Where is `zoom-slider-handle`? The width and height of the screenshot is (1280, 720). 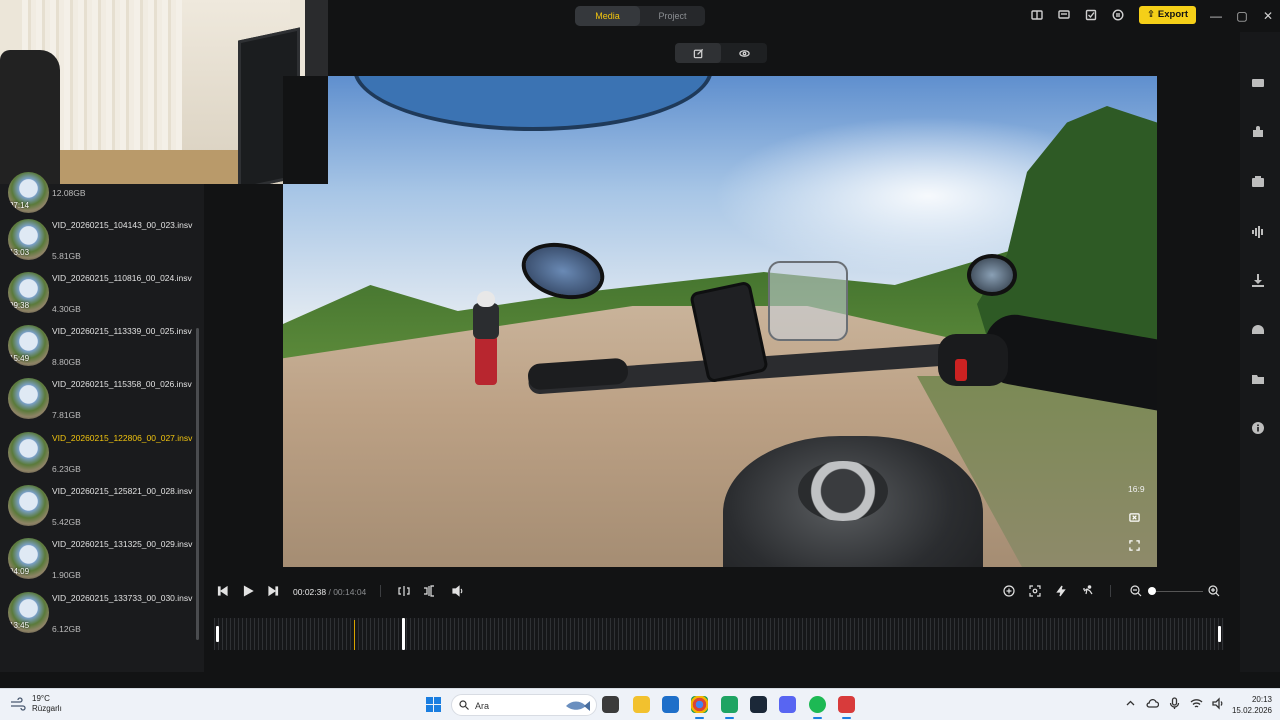
zoom-slider-handle is located at coordinates (1152, 591).